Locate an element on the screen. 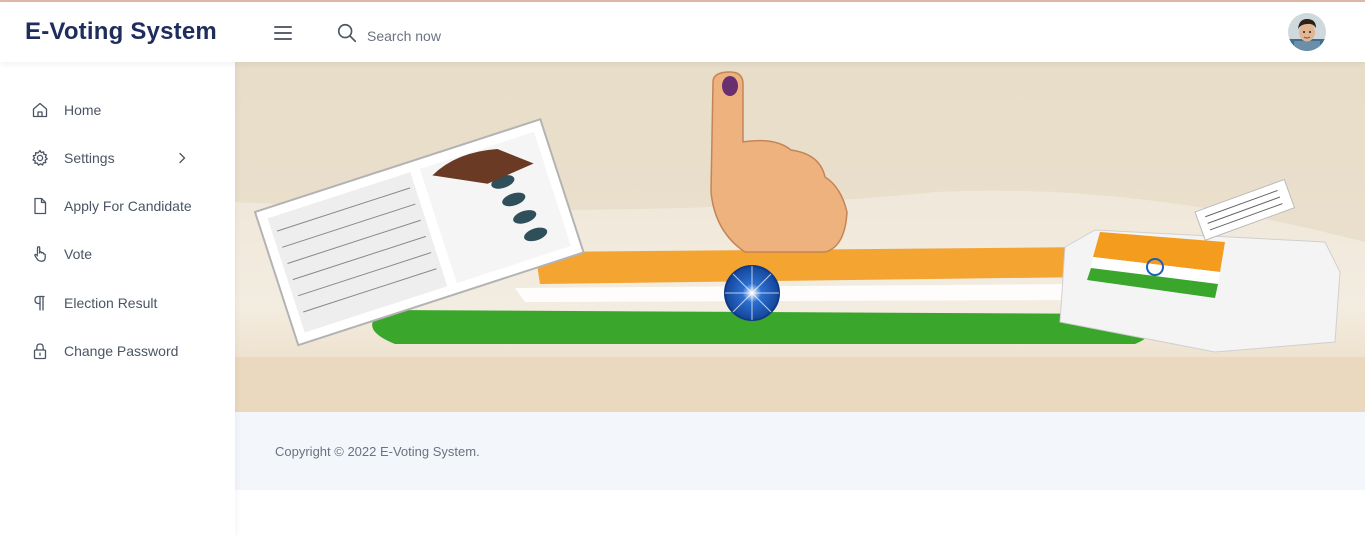 The image size is (1365, 536). sidebar-item-label: Home is located at coordinates (83, 110).